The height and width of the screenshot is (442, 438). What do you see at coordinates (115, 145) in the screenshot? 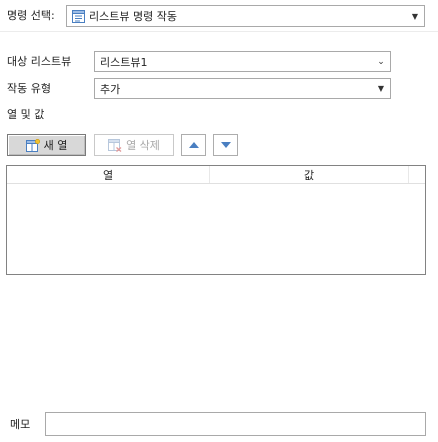
I see `delete-column-icon` at bounding box center [115, 145].